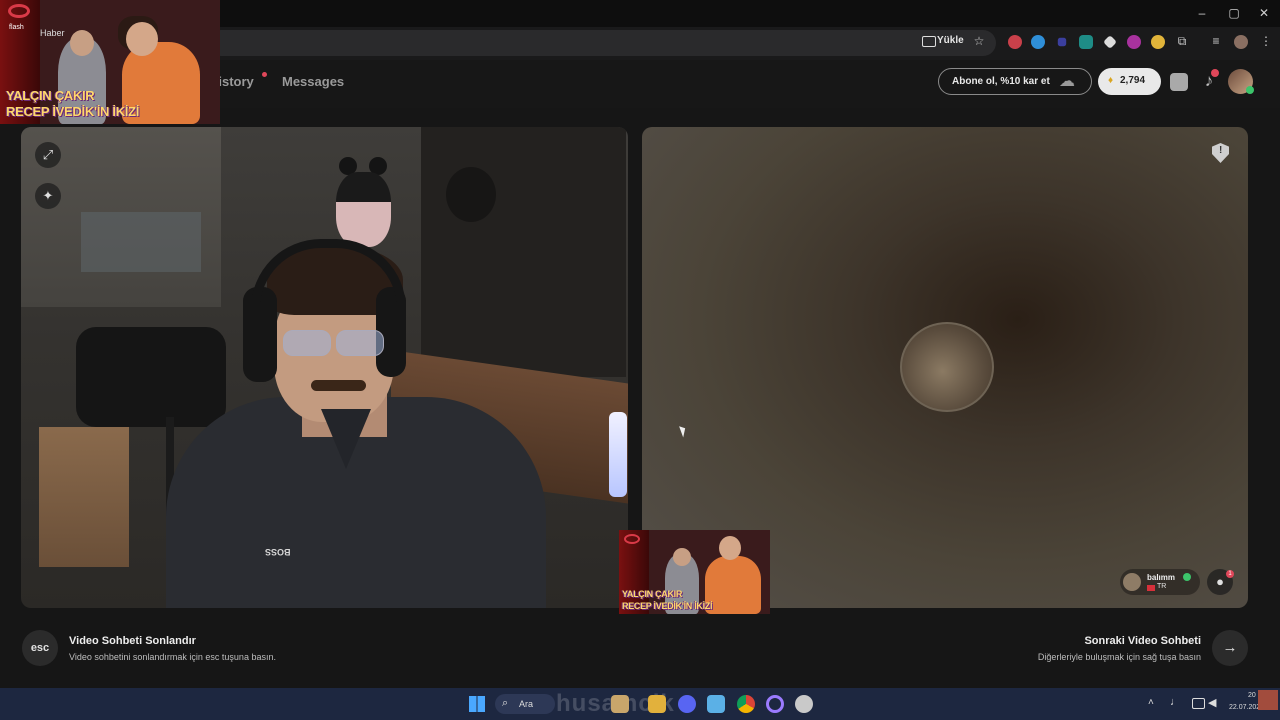  Describe the element at coordinates (620, 704) in the screenshot. I see `taskbar-app-widget-icon` at that location.